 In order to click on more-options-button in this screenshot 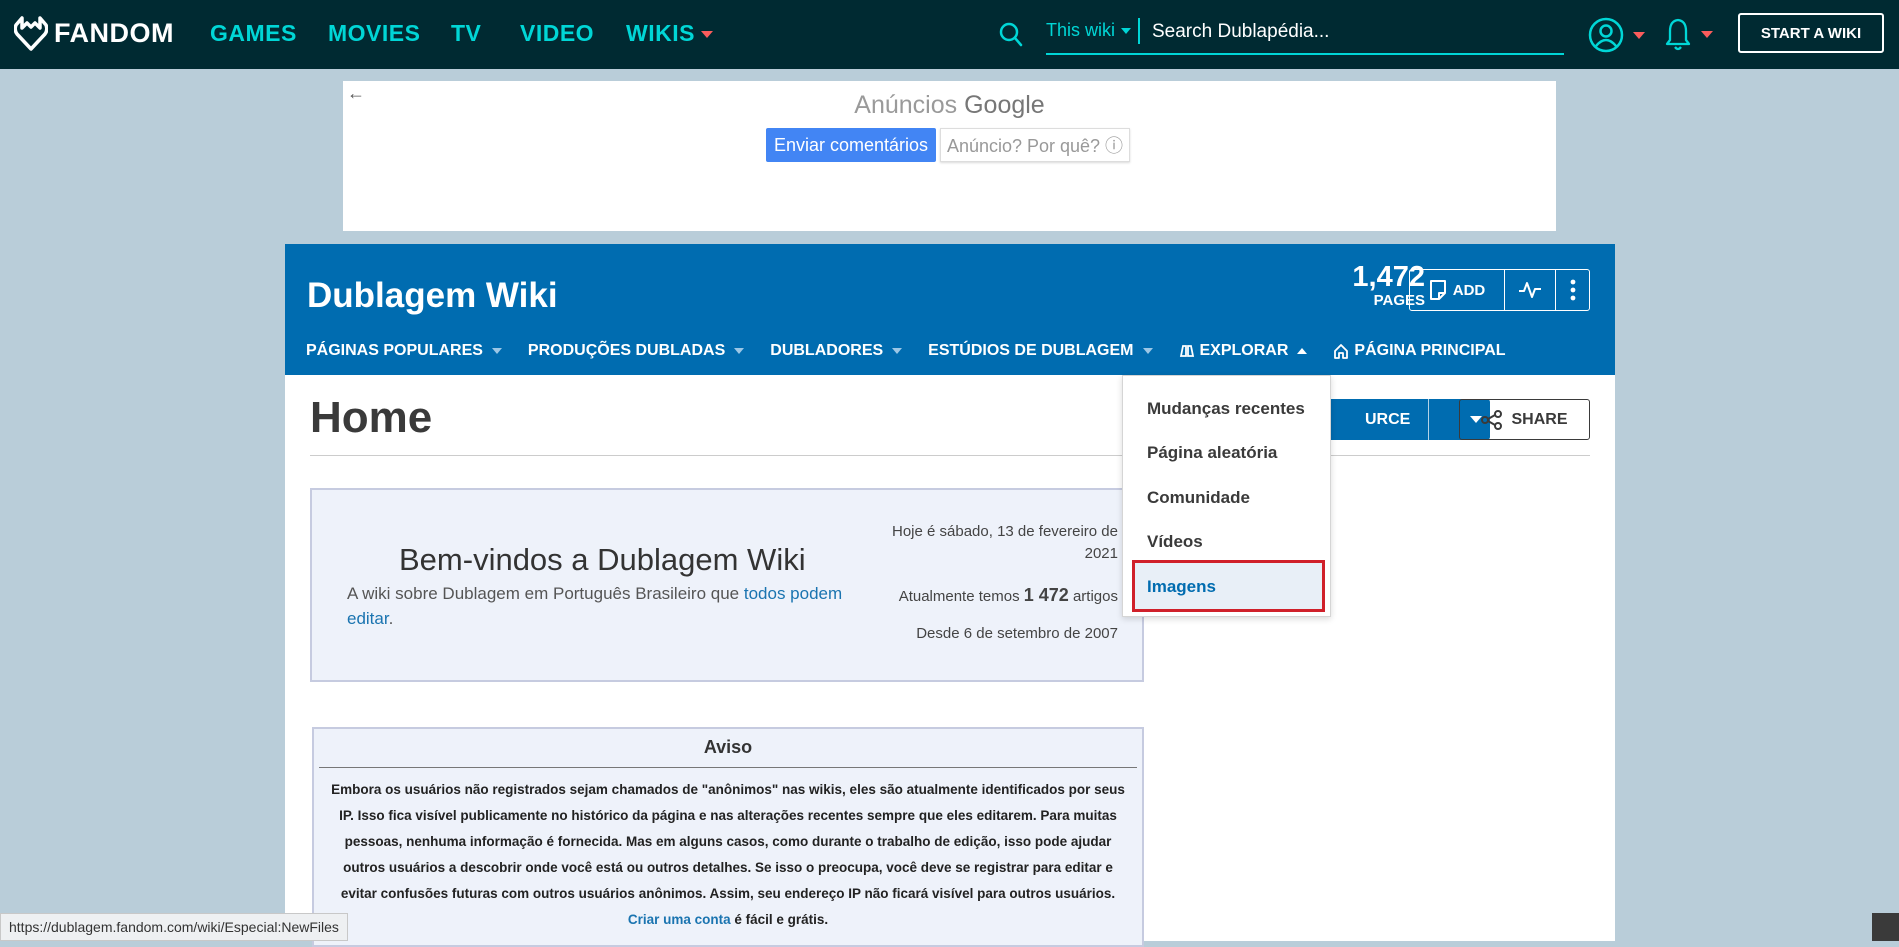, I will do `click(1572, 290)`.